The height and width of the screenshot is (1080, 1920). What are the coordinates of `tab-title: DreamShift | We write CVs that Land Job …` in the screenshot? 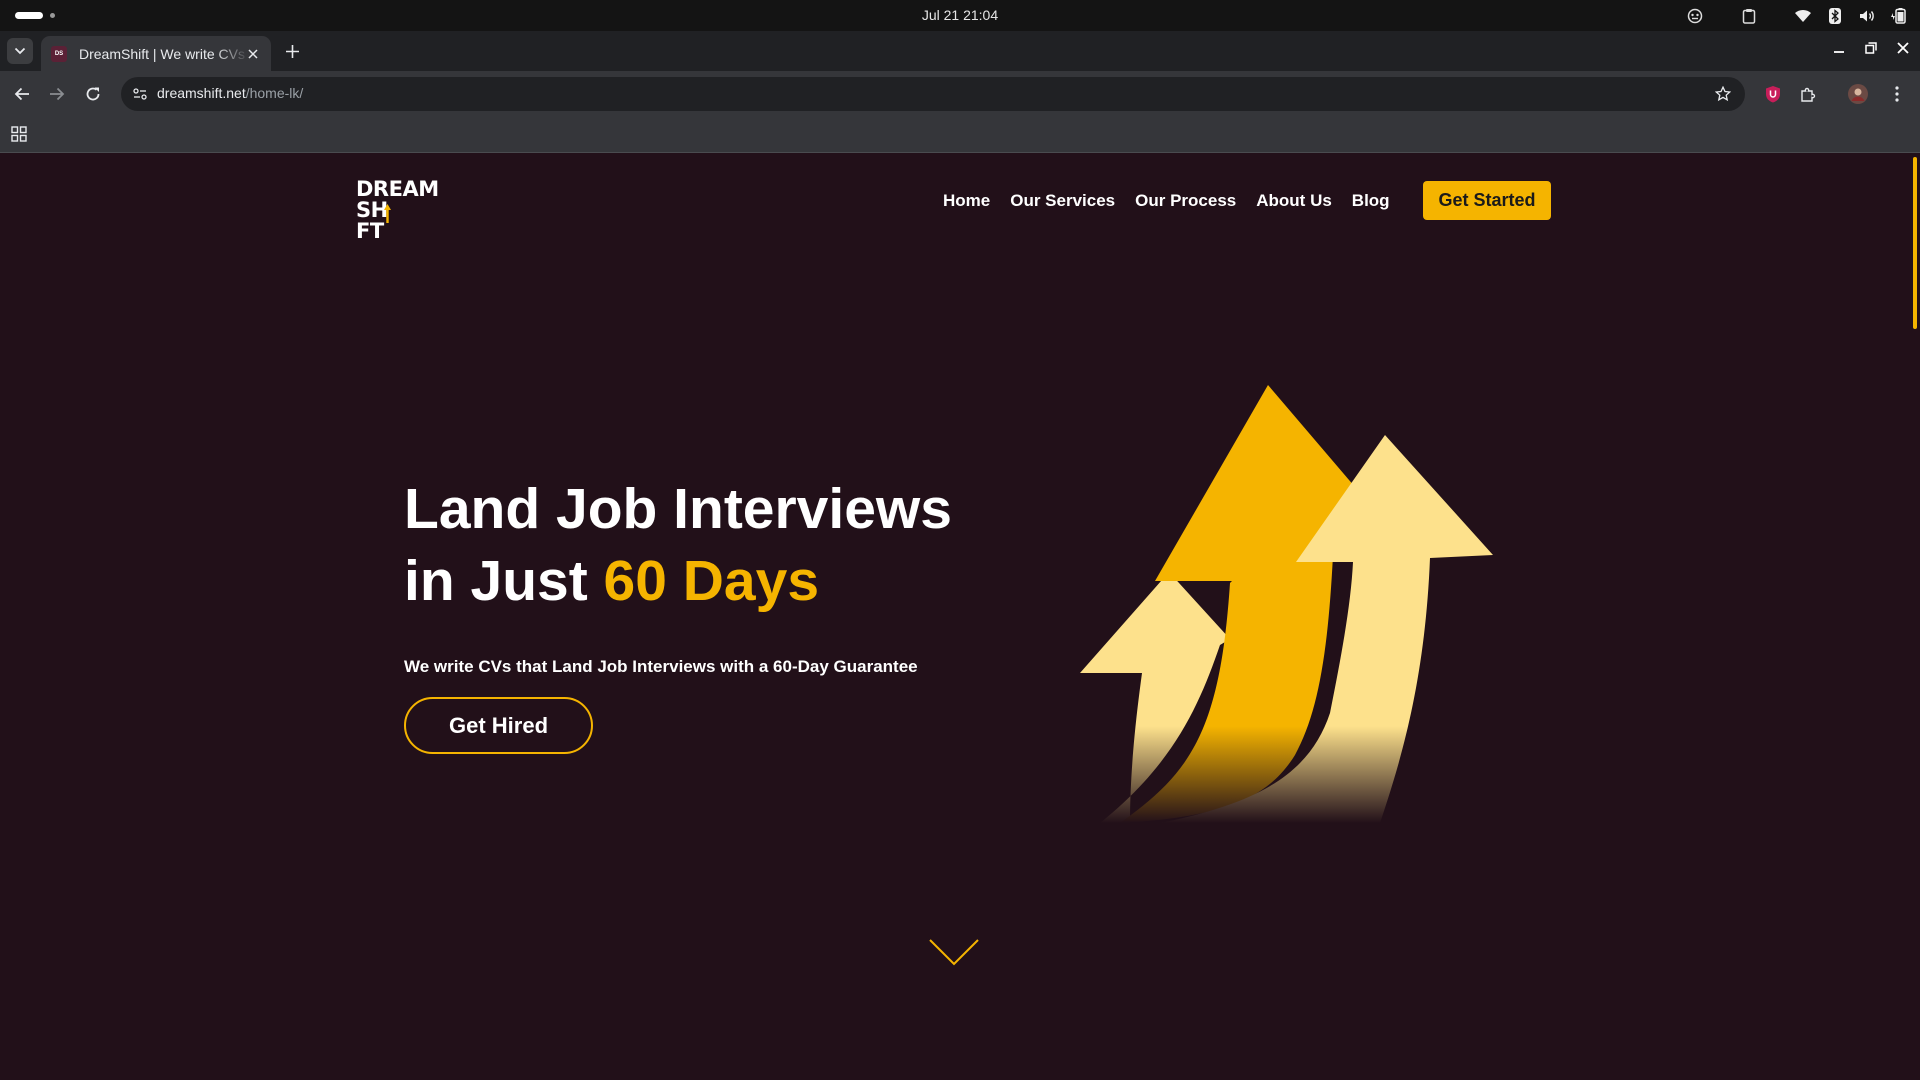 It's located at (164, 53).